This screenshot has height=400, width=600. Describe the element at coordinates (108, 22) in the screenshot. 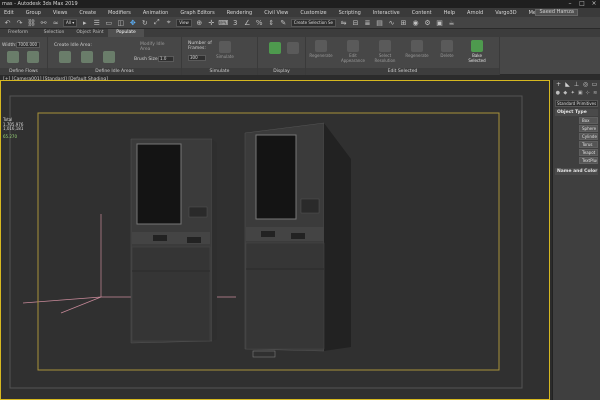

I see `rectangular-selection-icon: ▭` at that location.